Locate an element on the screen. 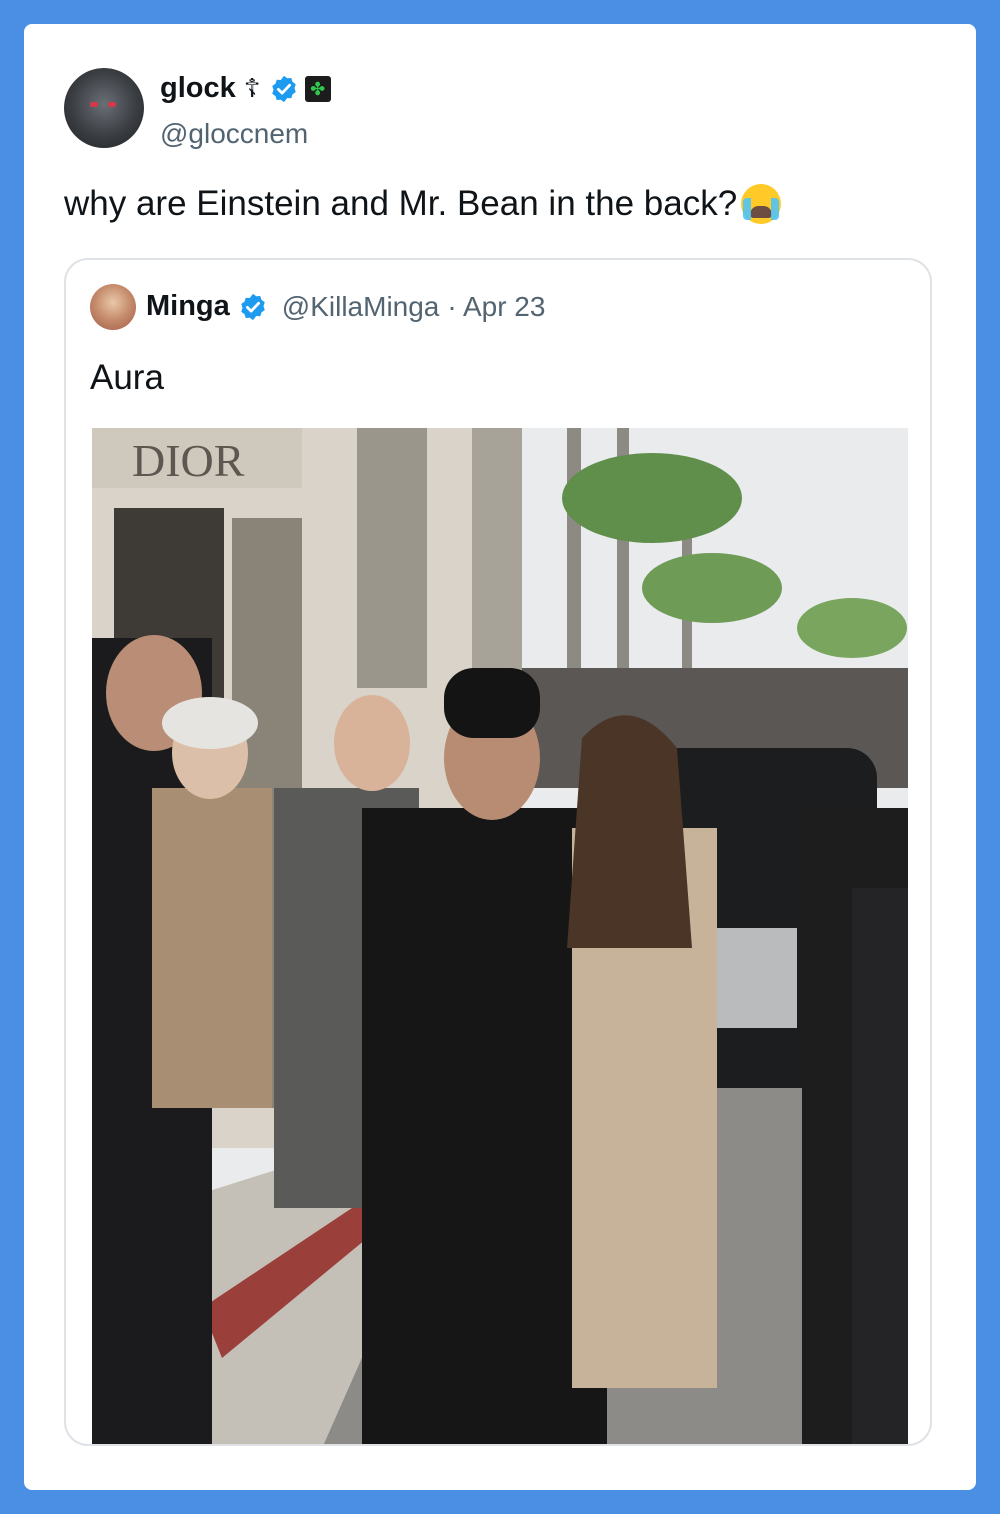 The width and height of the screenshot is (1000, 1514). quoted-header: Minga @KillaMinga · Apr 23 is located at coordinates (345, 306).